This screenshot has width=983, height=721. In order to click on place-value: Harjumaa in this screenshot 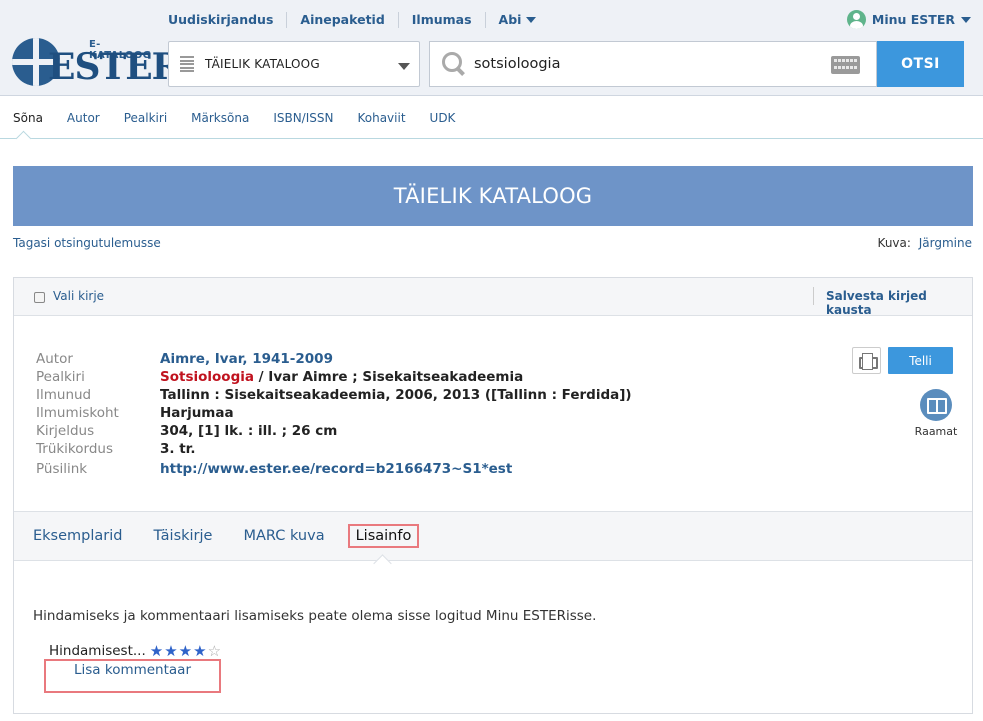, I will do `click(197, 413)`.